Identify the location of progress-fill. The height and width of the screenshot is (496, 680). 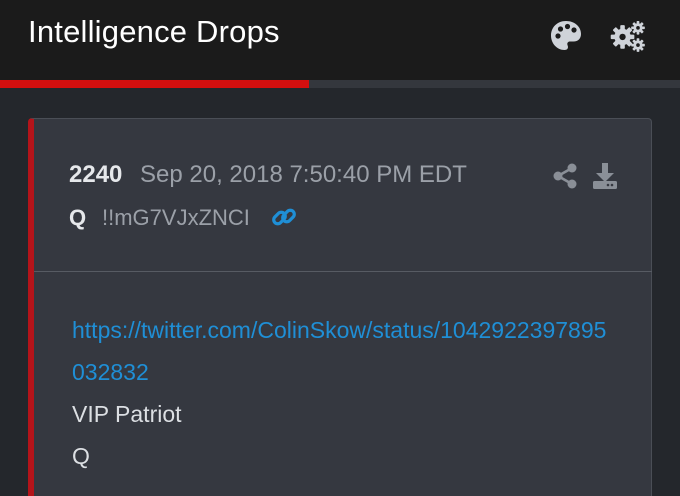
(155, 84).